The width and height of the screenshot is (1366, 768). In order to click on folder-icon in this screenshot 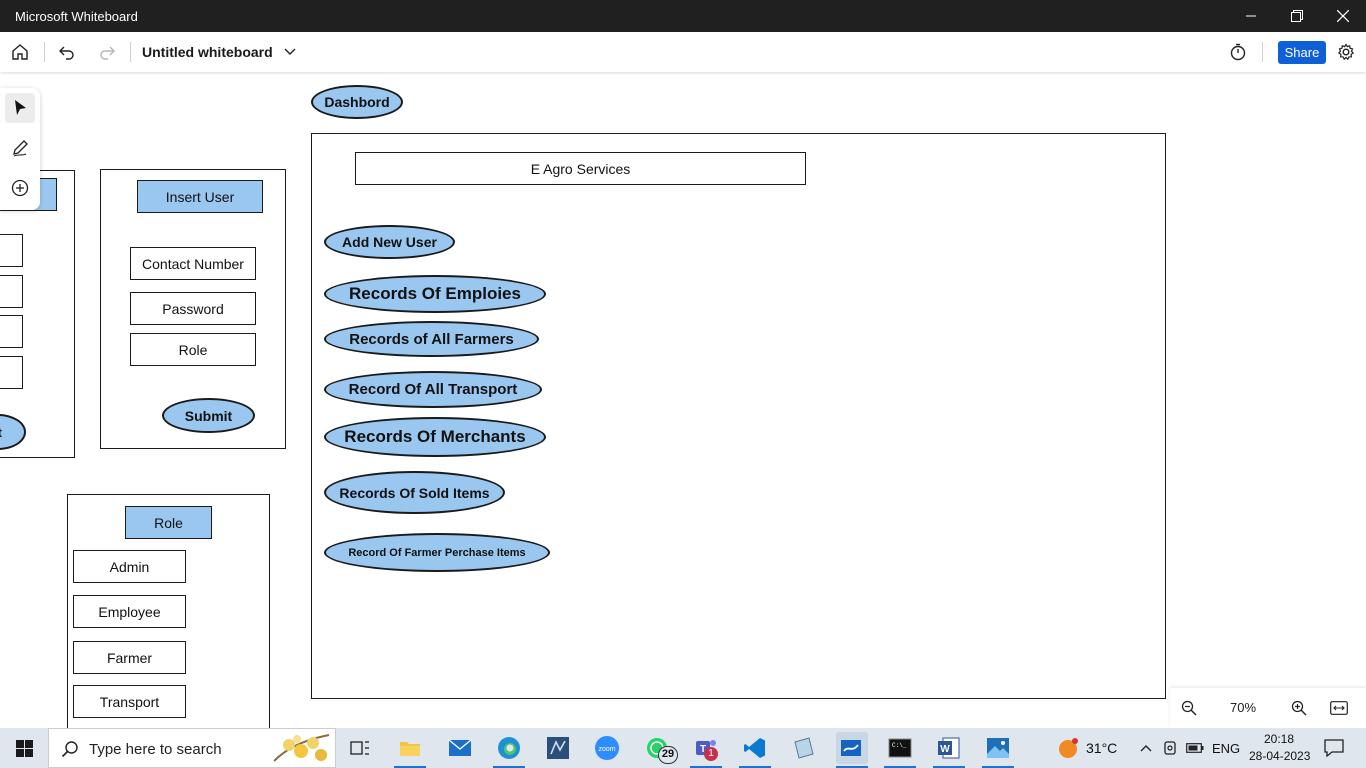, I will do `click(410, 749)`.